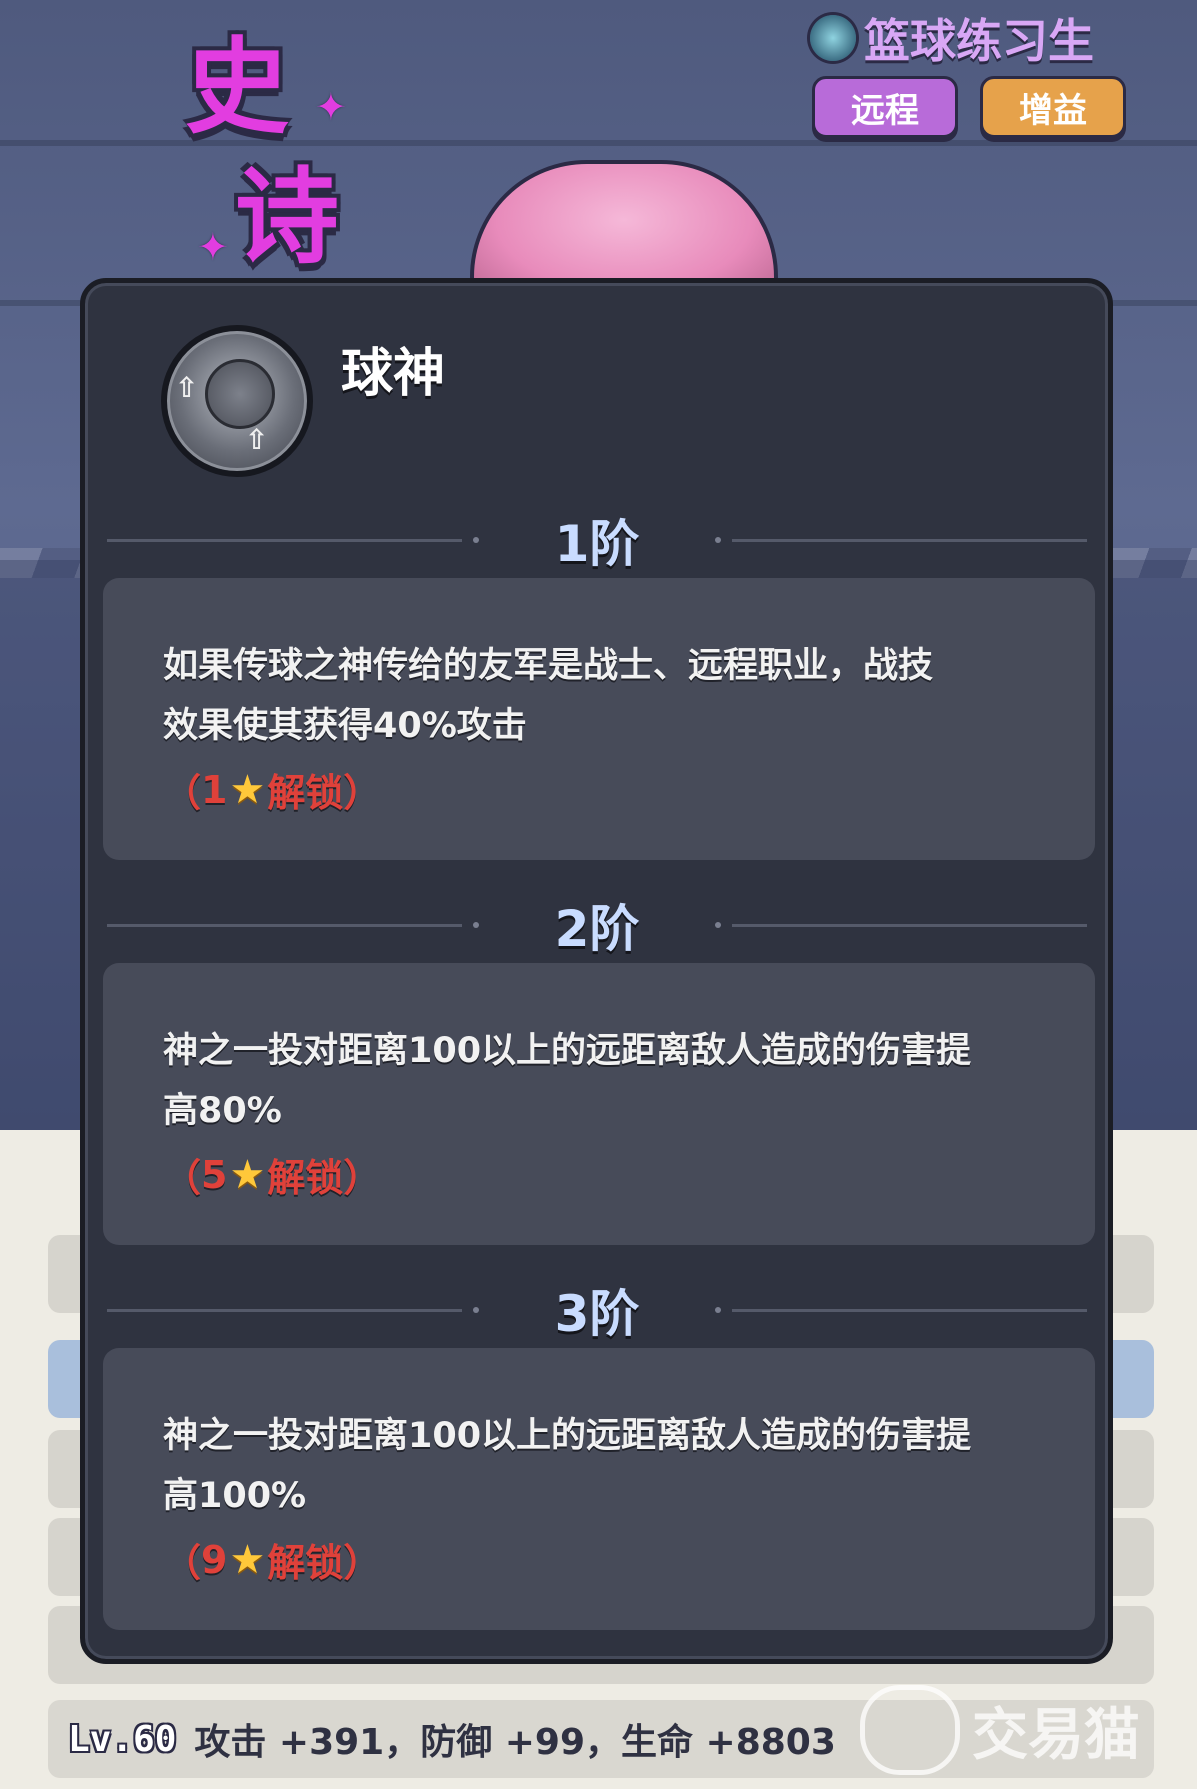 The height and width of the screenshot is (1789, 1197). Describe the element at coordinates (515, 1742) in the screenshot. I see `level-stats: 攻击 +391，防御 +99，生命 +8803` at that location.